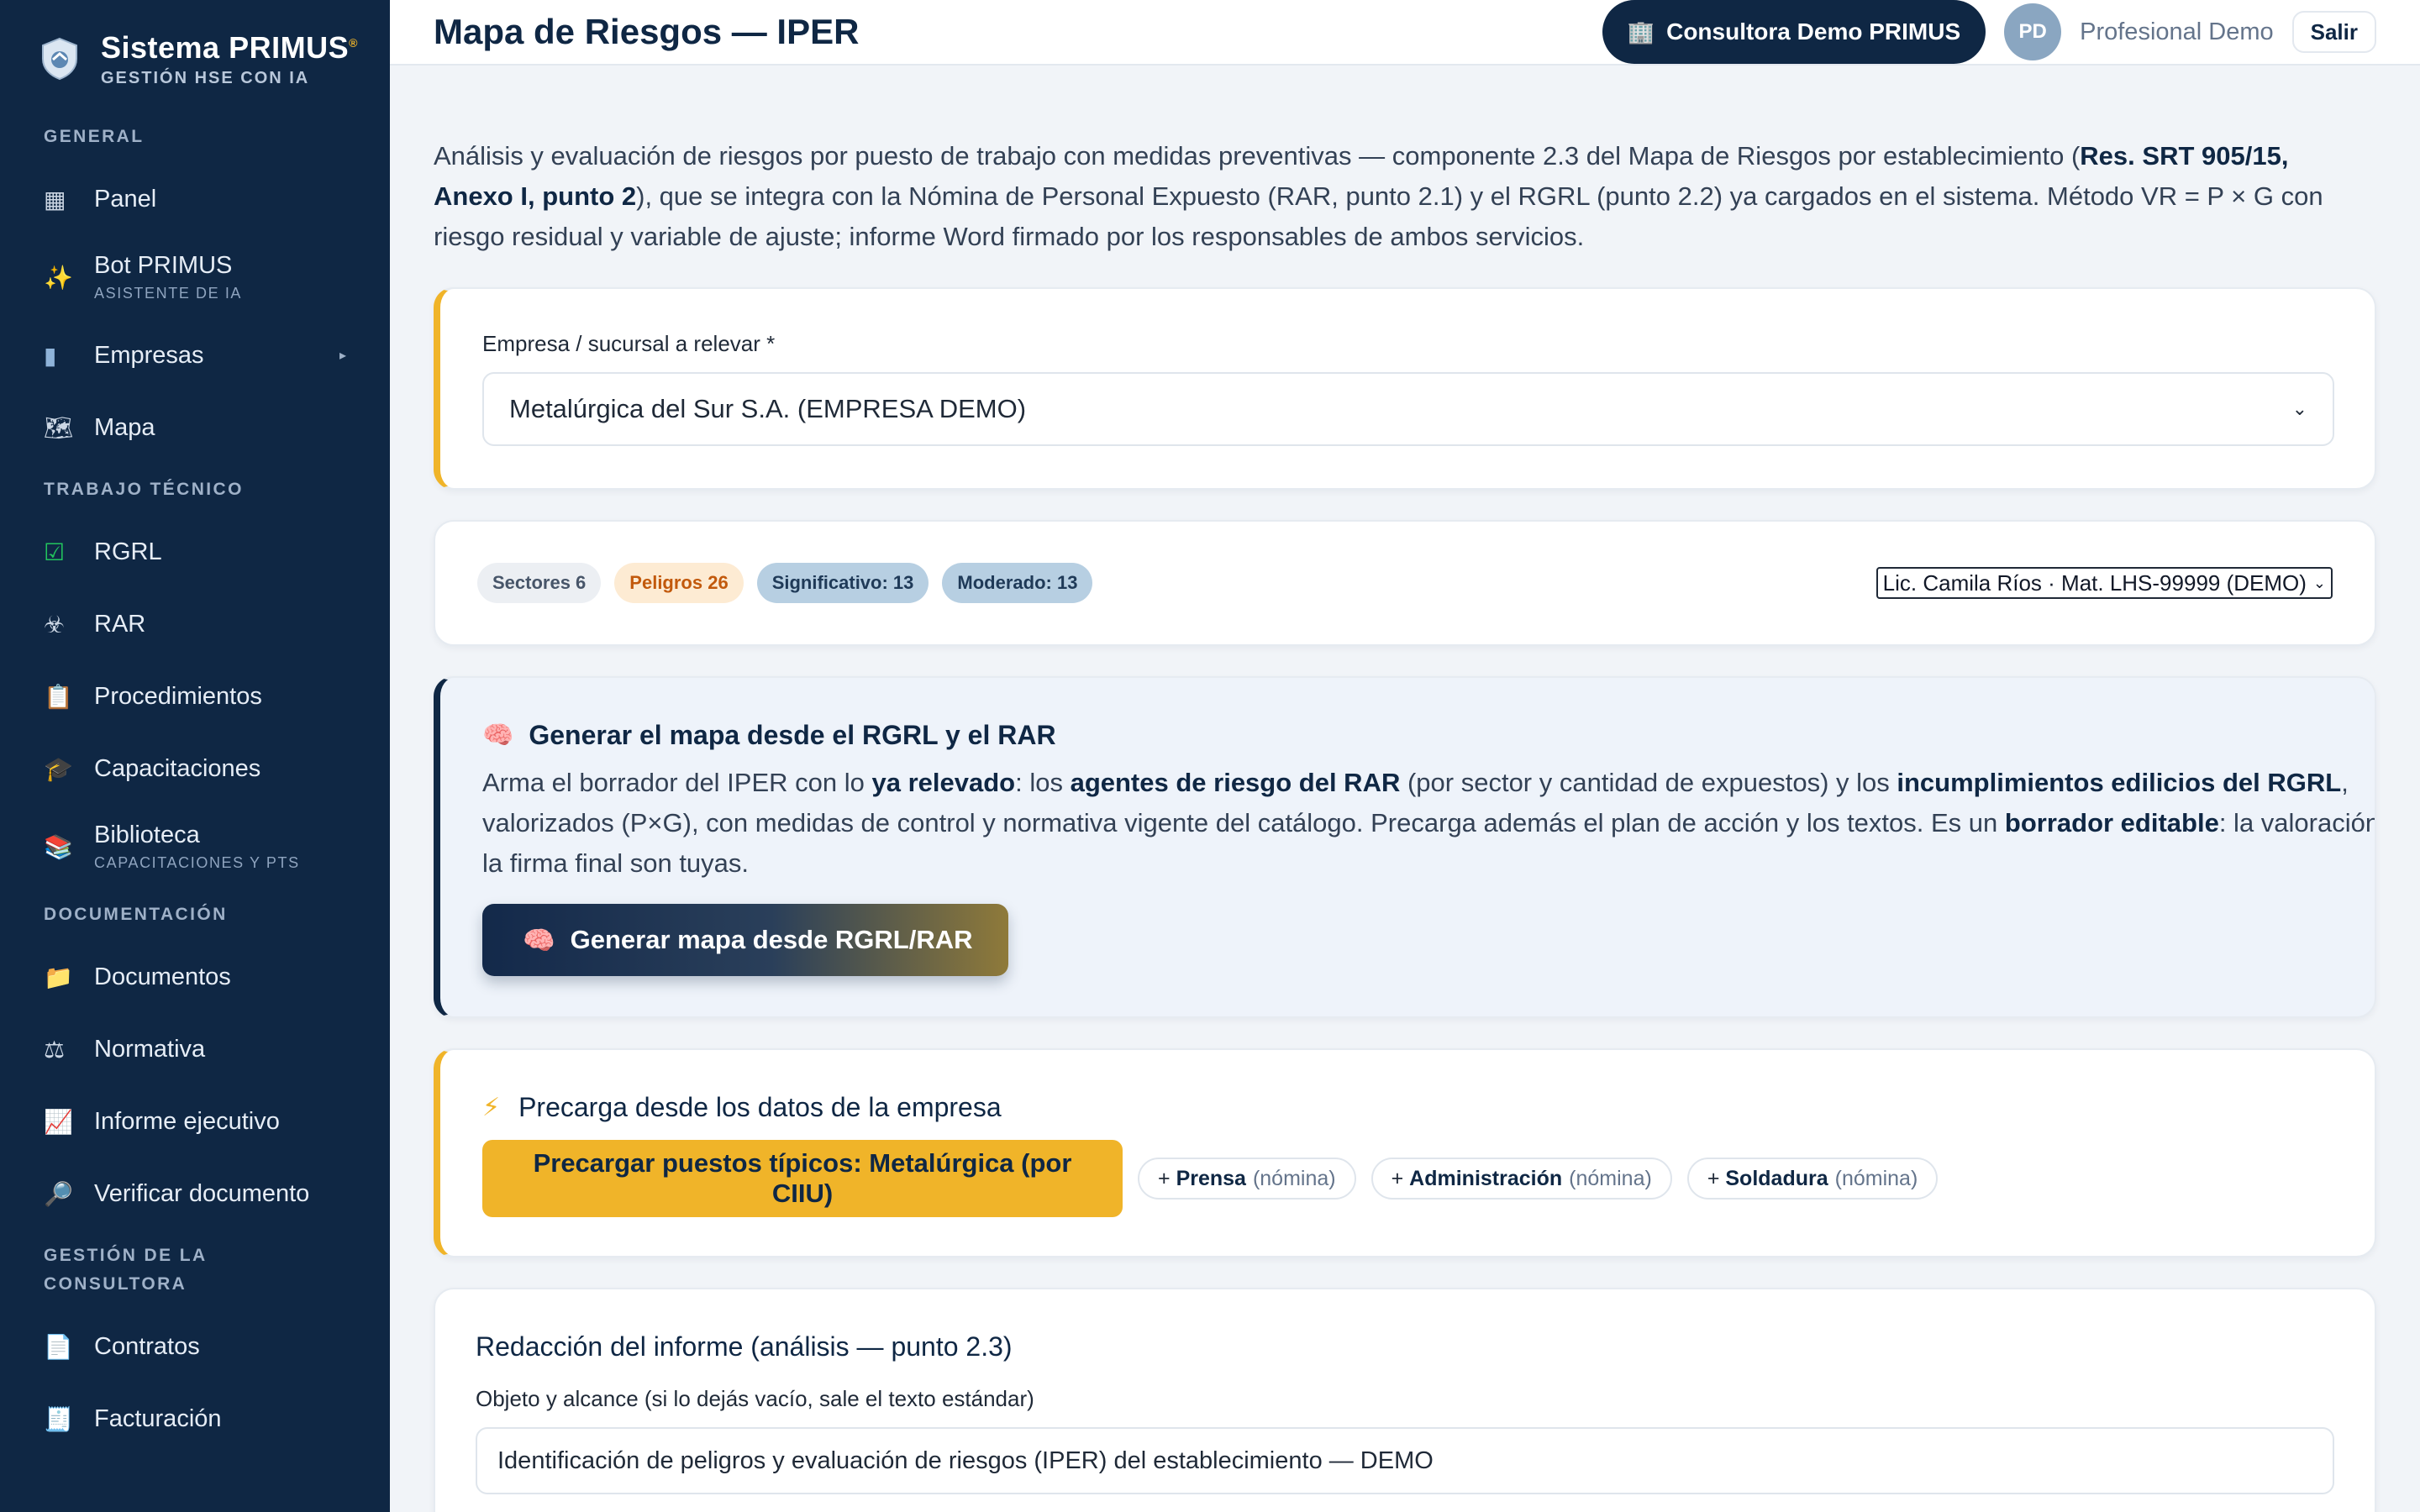  What do you see at coordinates (195, 1419) in the screenshot?
I see `sidebar-item-facturacion: 🧾 Facturación` at bounding box center [195, 1419].